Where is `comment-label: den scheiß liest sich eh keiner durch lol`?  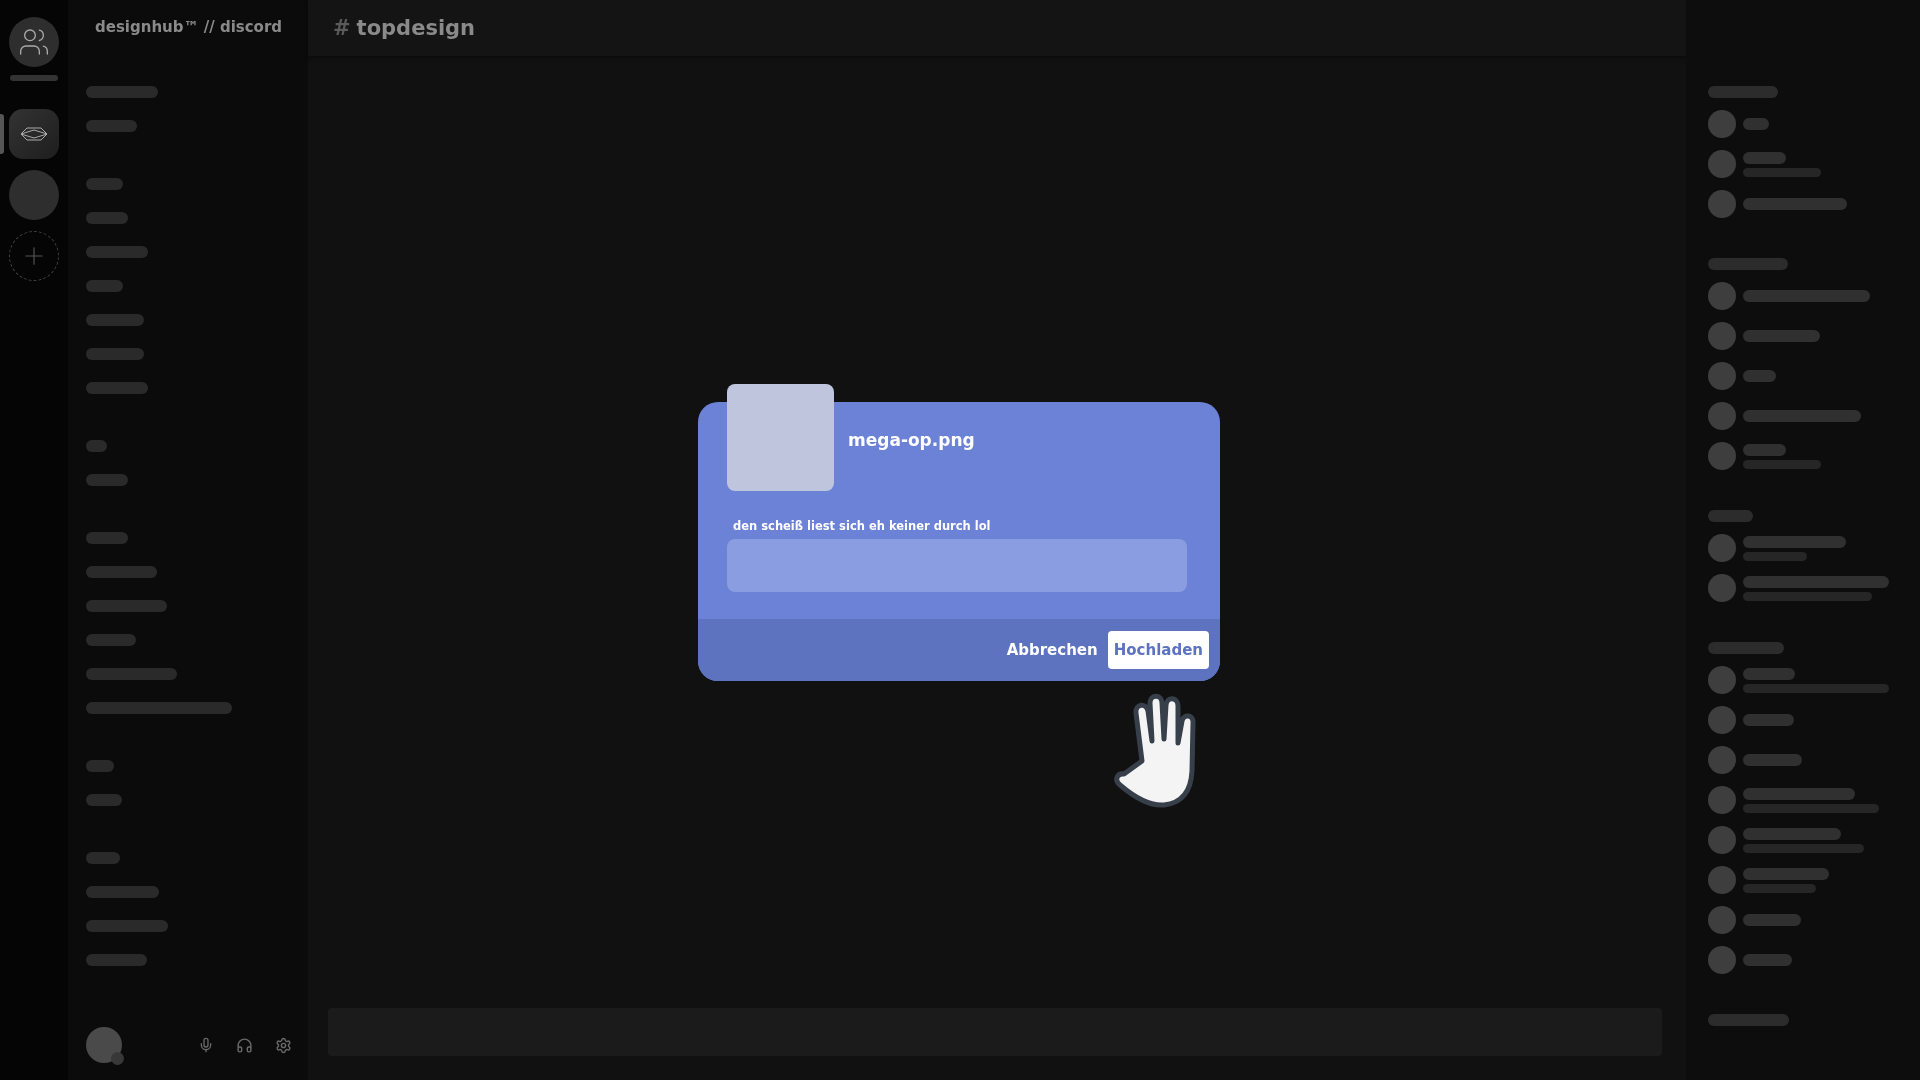 comment-label: den scheiß liest sich eh keiner durch lol is located at coordinates (862, 525).